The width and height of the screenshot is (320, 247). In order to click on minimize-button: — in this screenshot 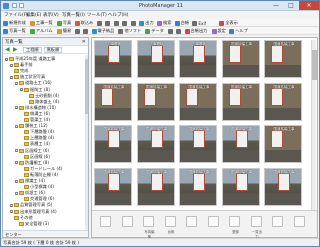, I will do `click(276, 5)`.